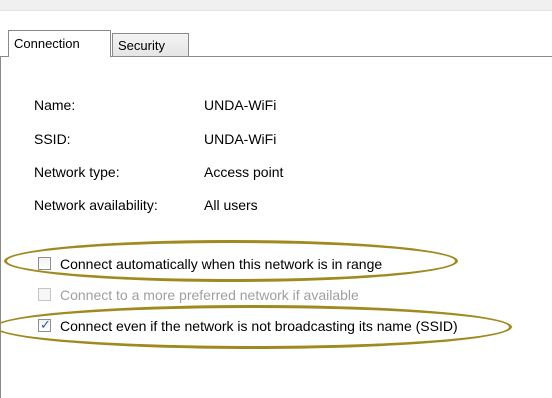 Image resolution: width=552 pixels, height=398 pixels. I want to click on tab-connection-label: Connection, so click(47, 43).